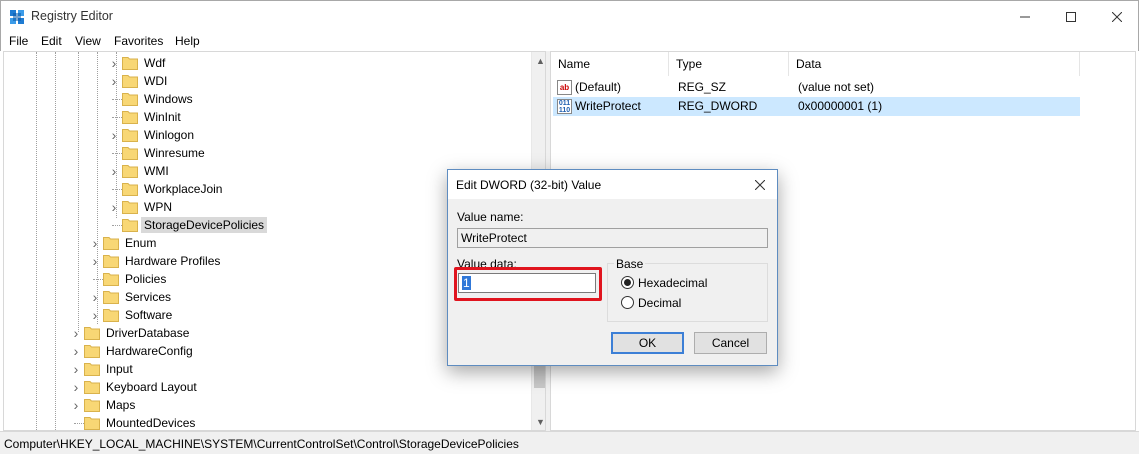 Image resolution: width=1139 pixels, height=454 pixels. What do you see at coordinates (264, 153) in the screenshot?
I see `tree-item: Winresume` at bounding box center [264, 153].